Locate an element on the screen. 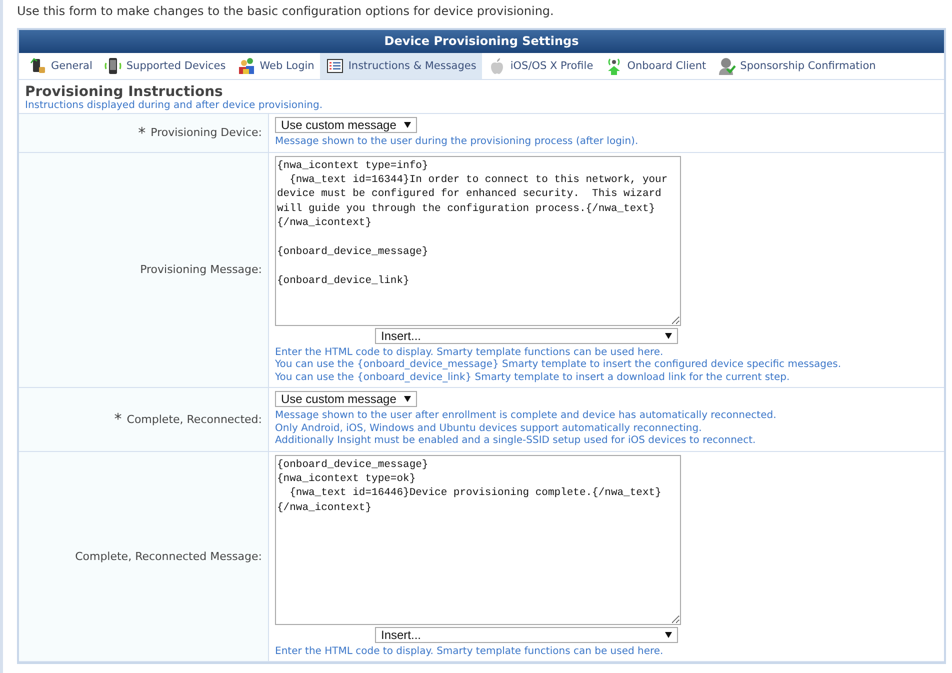 The image size is (952, 673). list-icon is located at coordinates (335, 66).